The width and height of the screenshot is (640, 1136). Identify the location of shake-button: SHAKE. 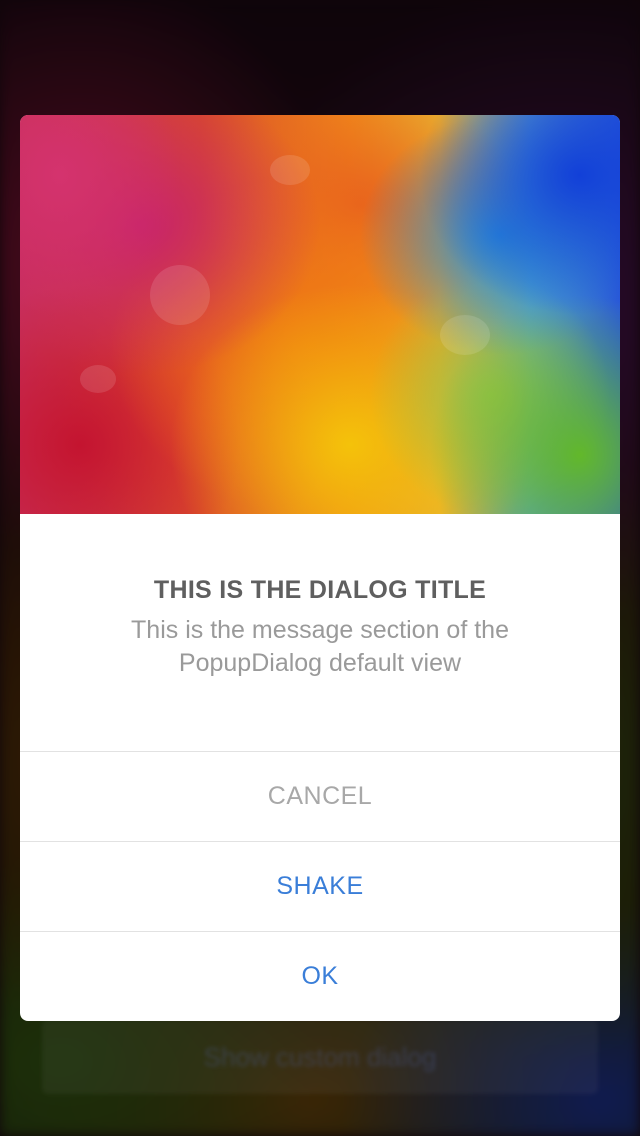
(320, 886).